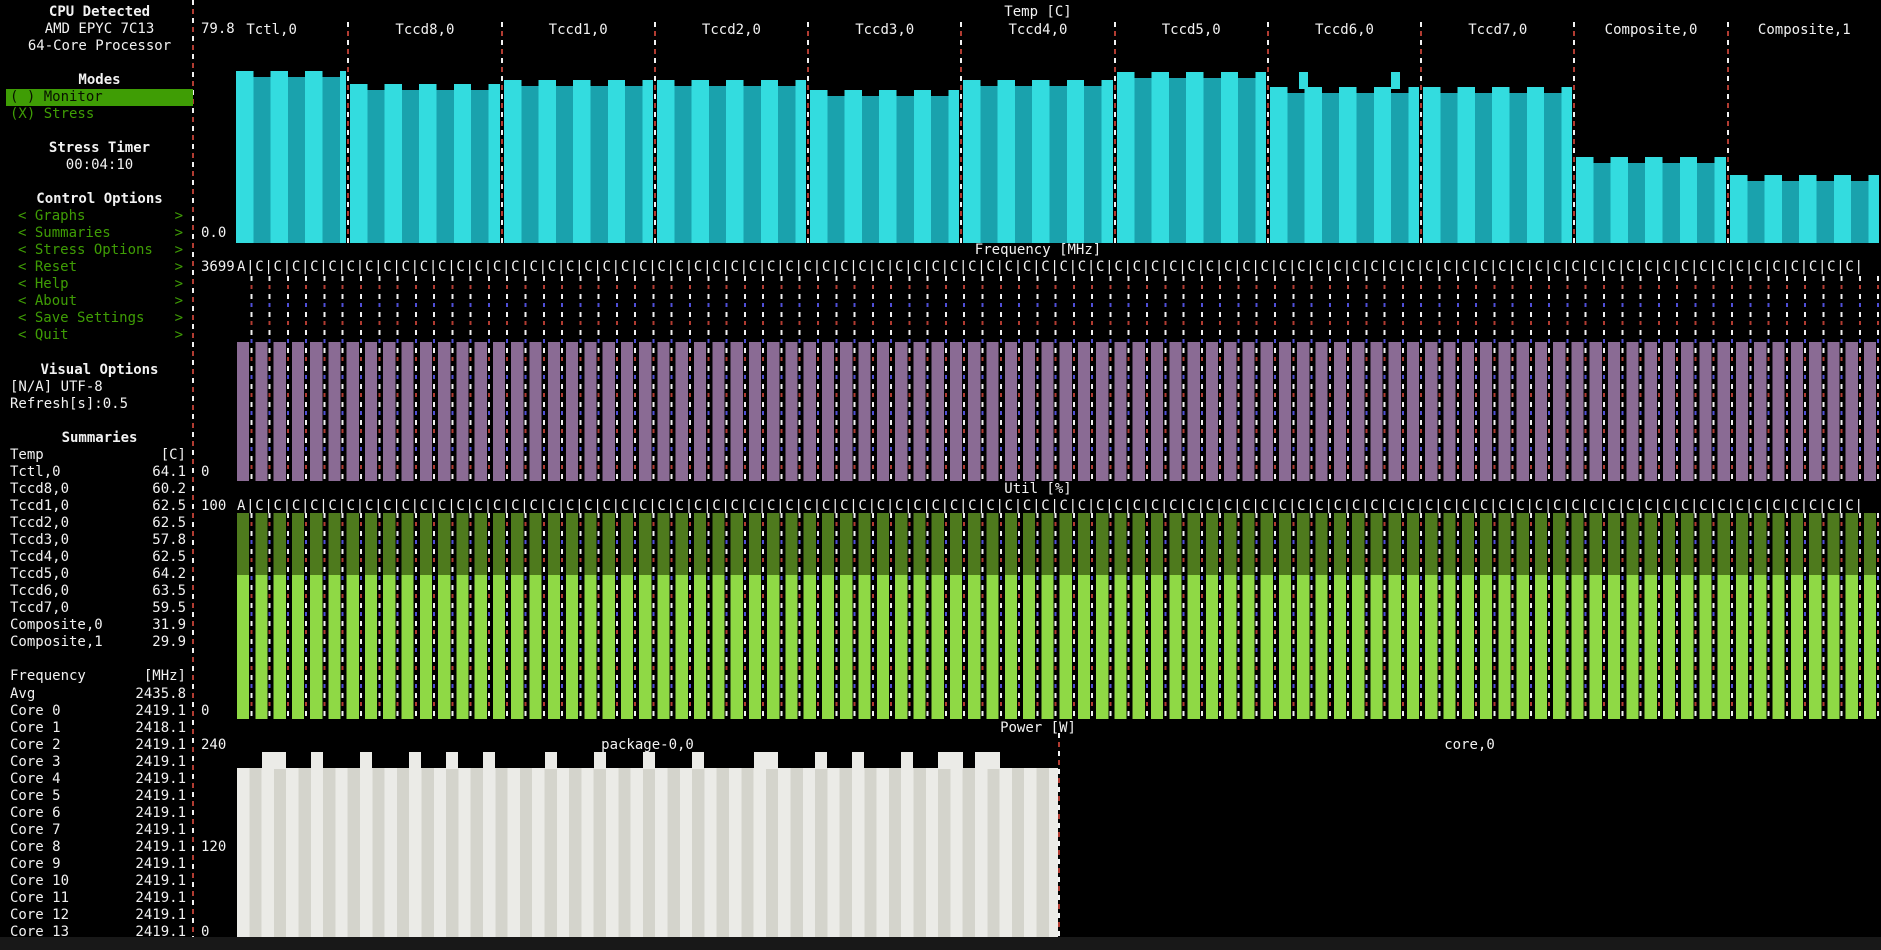 This screenshot has width=1881, height=950. What do you see at coordinates (99, 250) in the screenshot?
I see `sidebar-menu-stress-options: < Stress Options >` at bounding box center [99, 250].